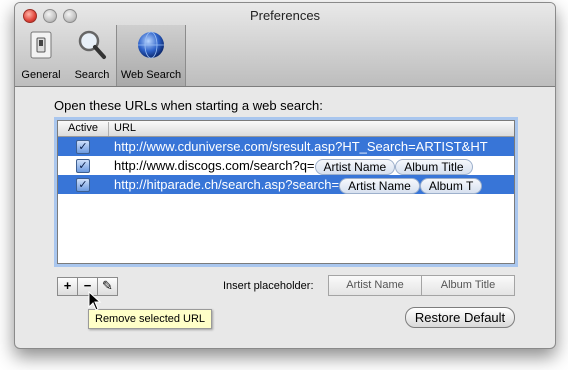  I want to click on toolbar-search: Search, so click(92, 55).